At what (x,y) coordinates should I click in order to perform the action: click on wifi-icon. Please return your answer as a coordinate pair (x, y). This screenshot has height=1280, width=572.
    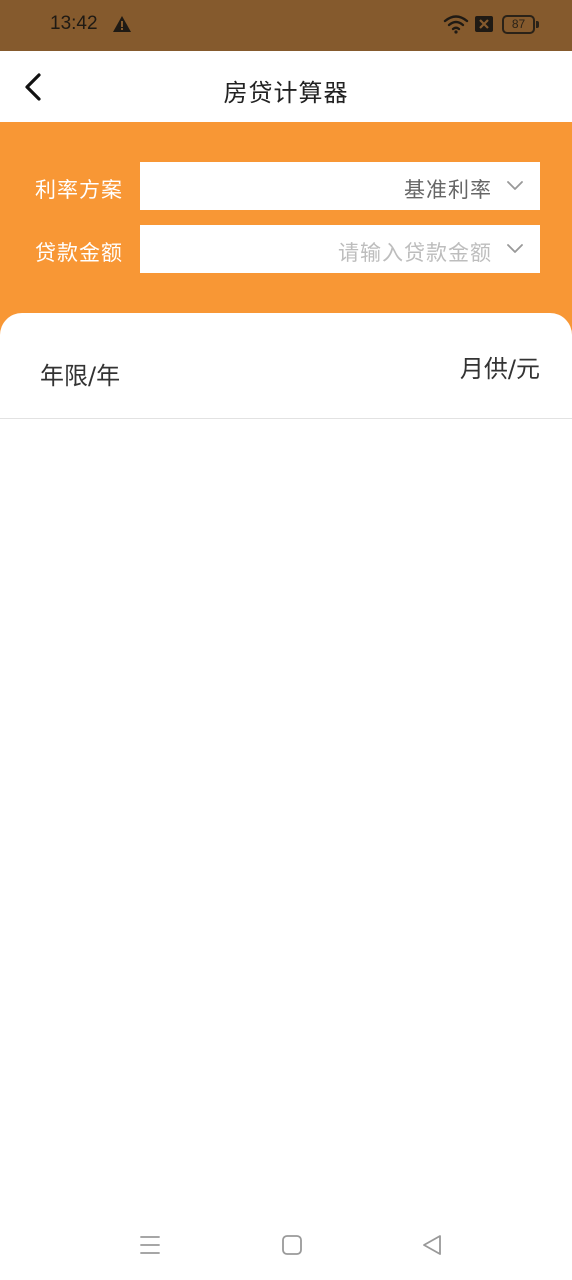
    Looking at the image, I should click on (456, 24).